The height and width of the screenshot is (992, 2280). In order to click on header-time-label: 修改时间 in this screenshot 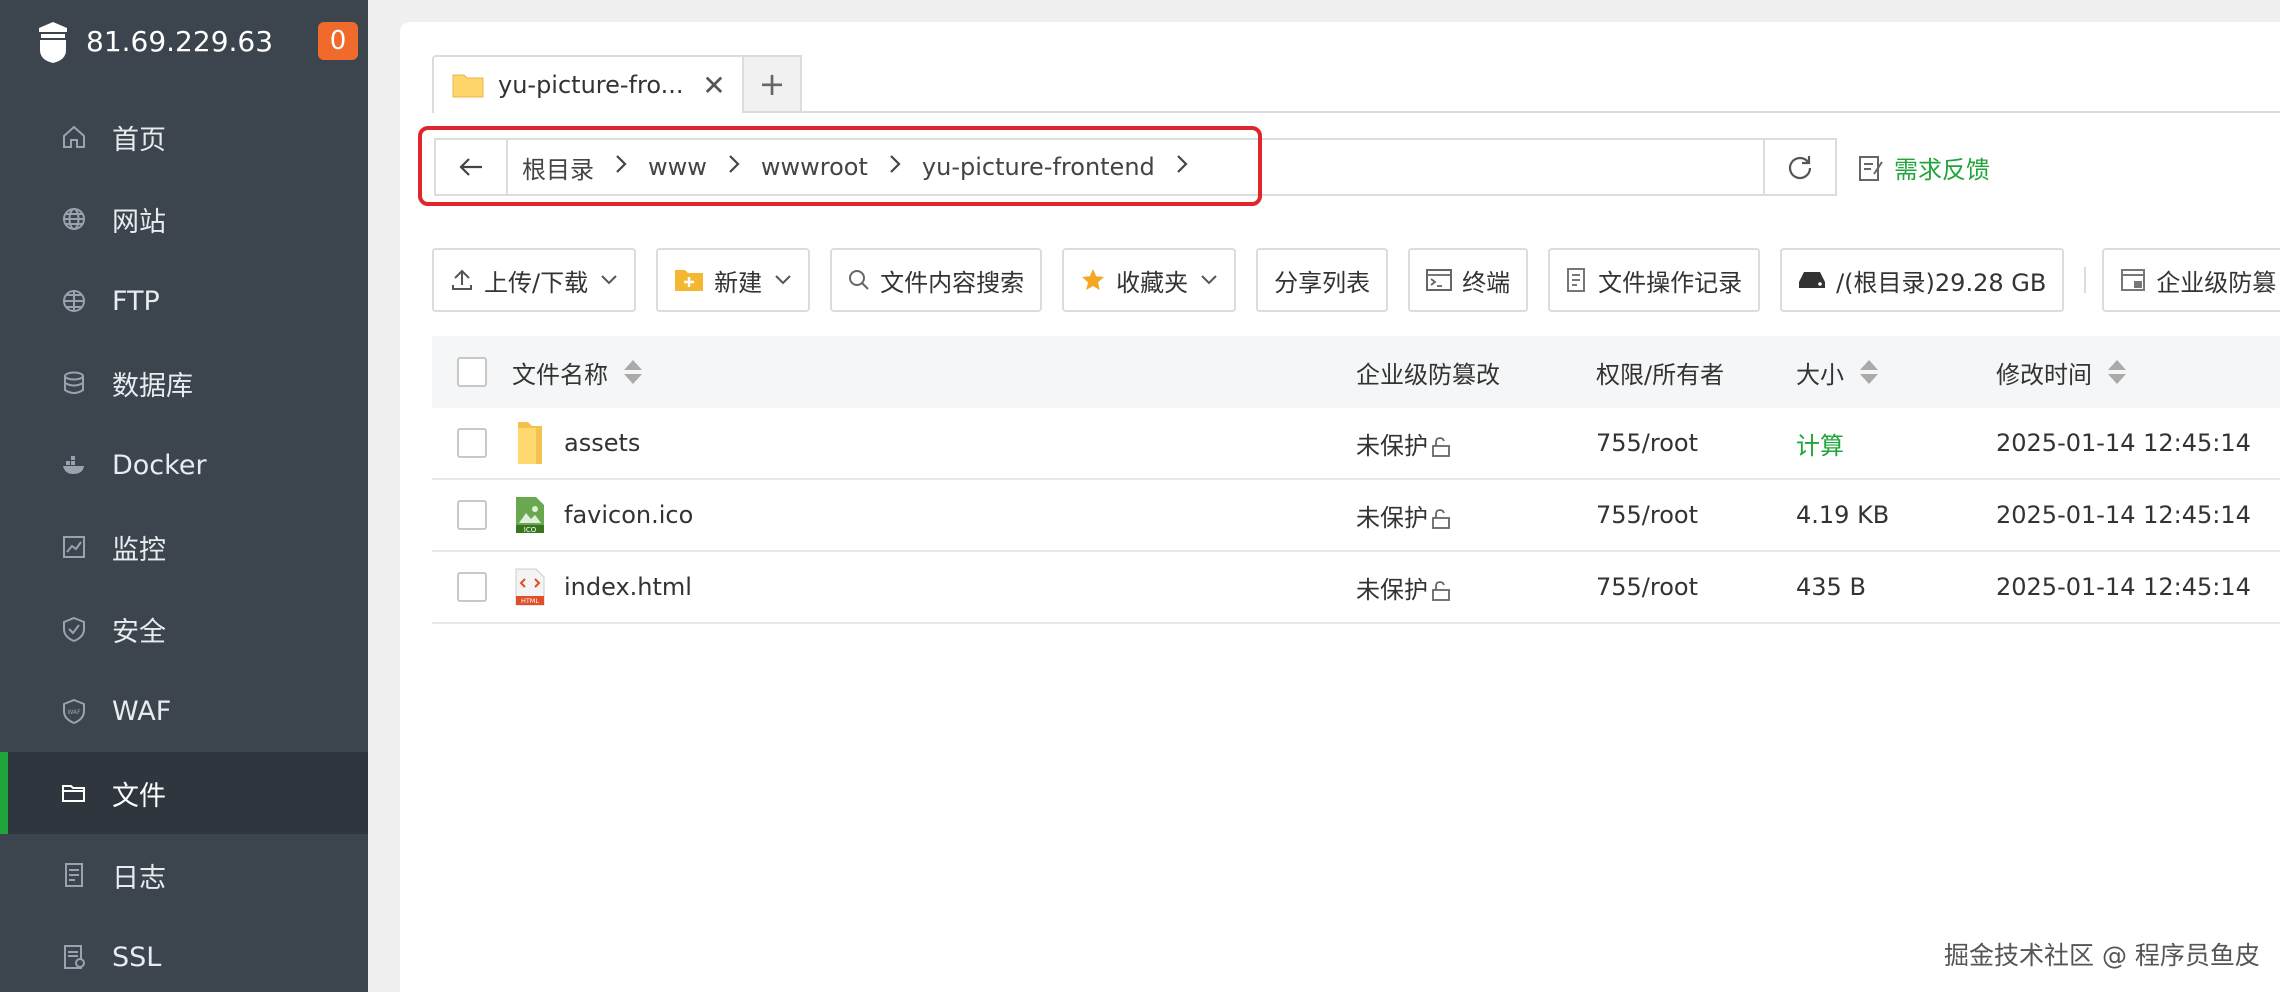, I will do `click(2044, 374)`.